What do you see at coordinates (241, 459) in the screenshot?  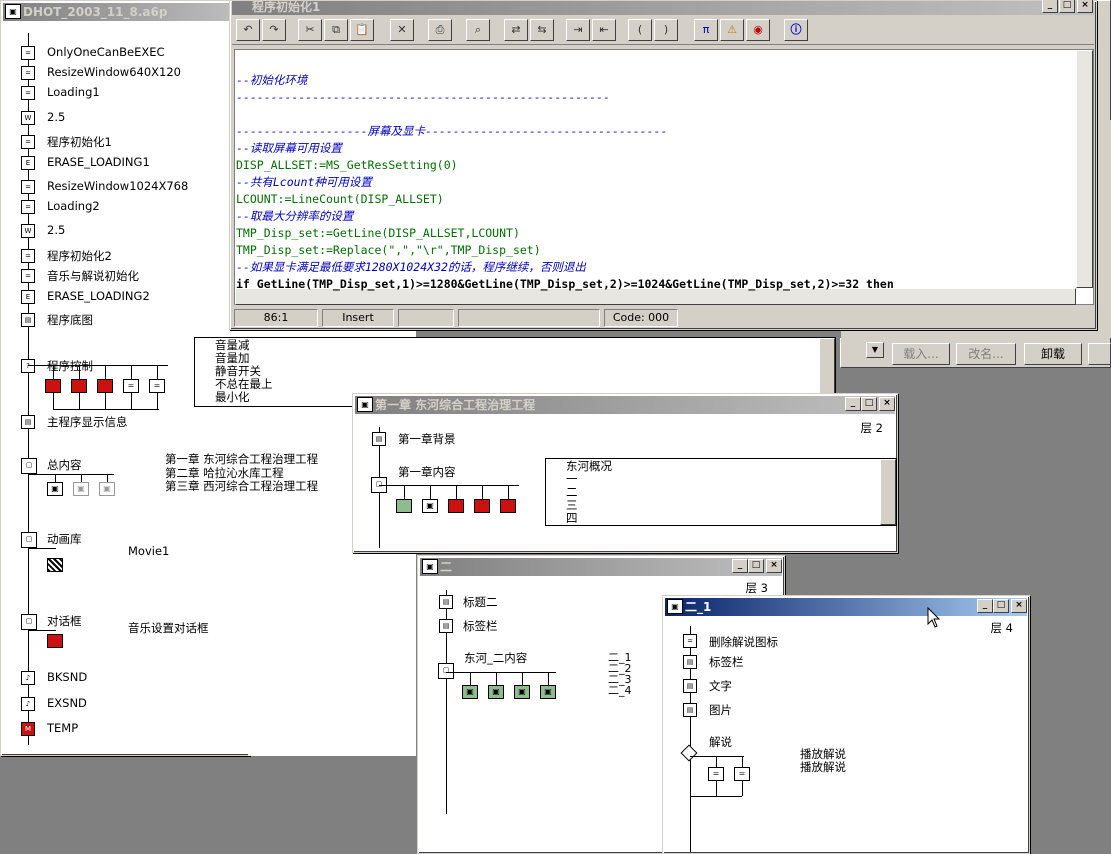 I see `chapter-1-label: 第一章 东河综合工程治理工程` at bounding box center [241, 459].